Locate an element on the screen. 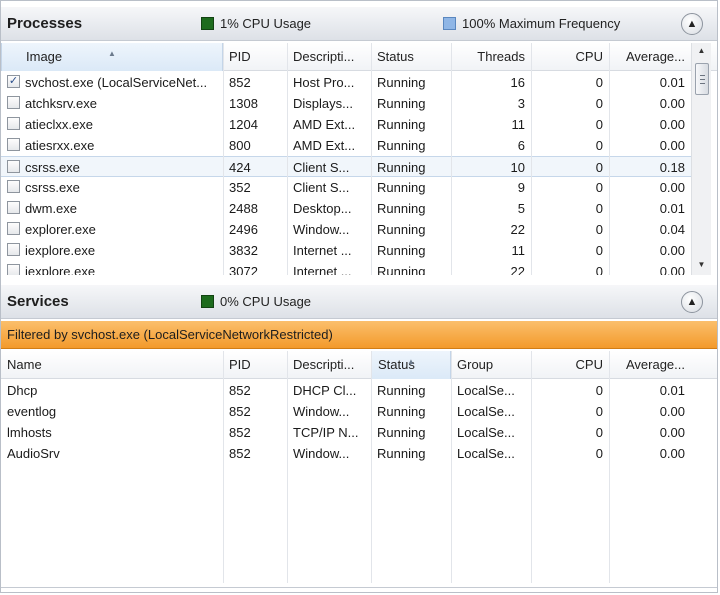 The image size is (720, 595). table-row: atieclxx.exe 1204 AMD Ext... Running 11 0 0.00 is located at coordinates (346, 124).